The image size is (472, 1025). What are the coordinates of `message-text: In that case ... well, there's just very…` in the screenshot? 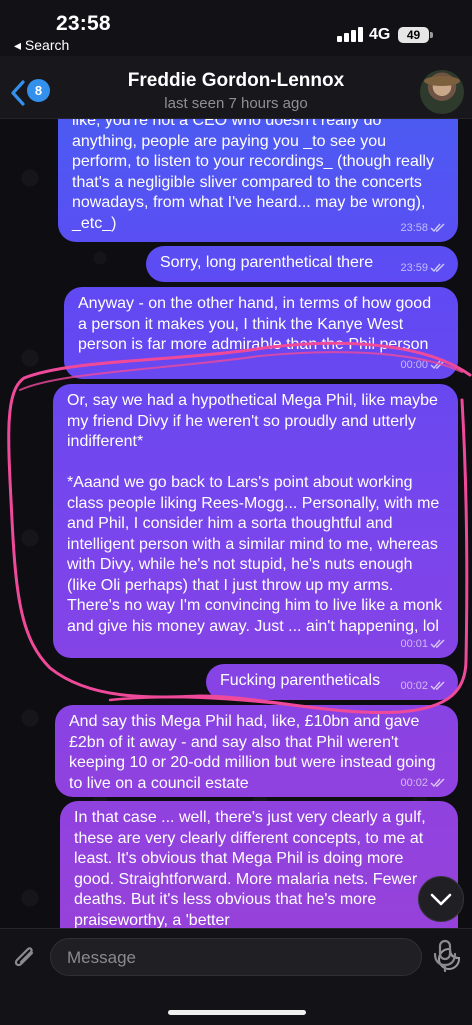 It's located at (252, 869).